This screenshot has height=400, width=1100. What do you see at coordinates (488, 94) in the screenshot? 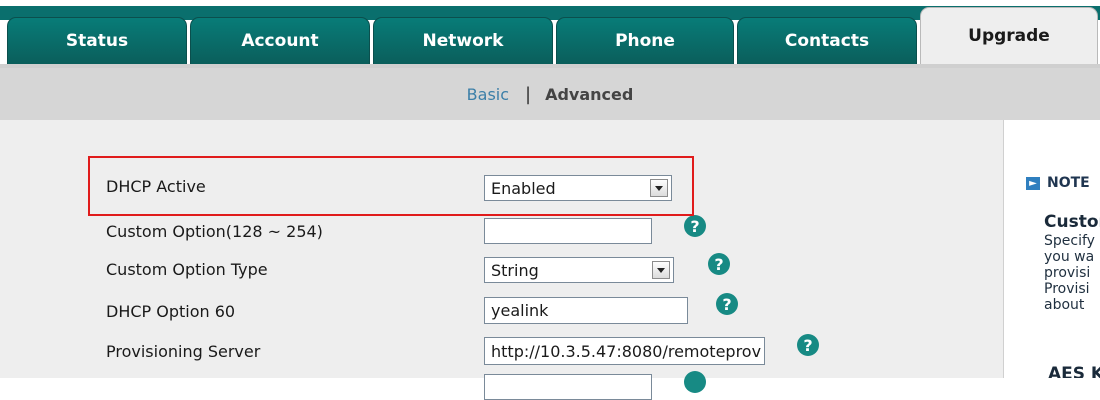
I see `subnav-basic-link: Basic` at bounding box center [488, 94].